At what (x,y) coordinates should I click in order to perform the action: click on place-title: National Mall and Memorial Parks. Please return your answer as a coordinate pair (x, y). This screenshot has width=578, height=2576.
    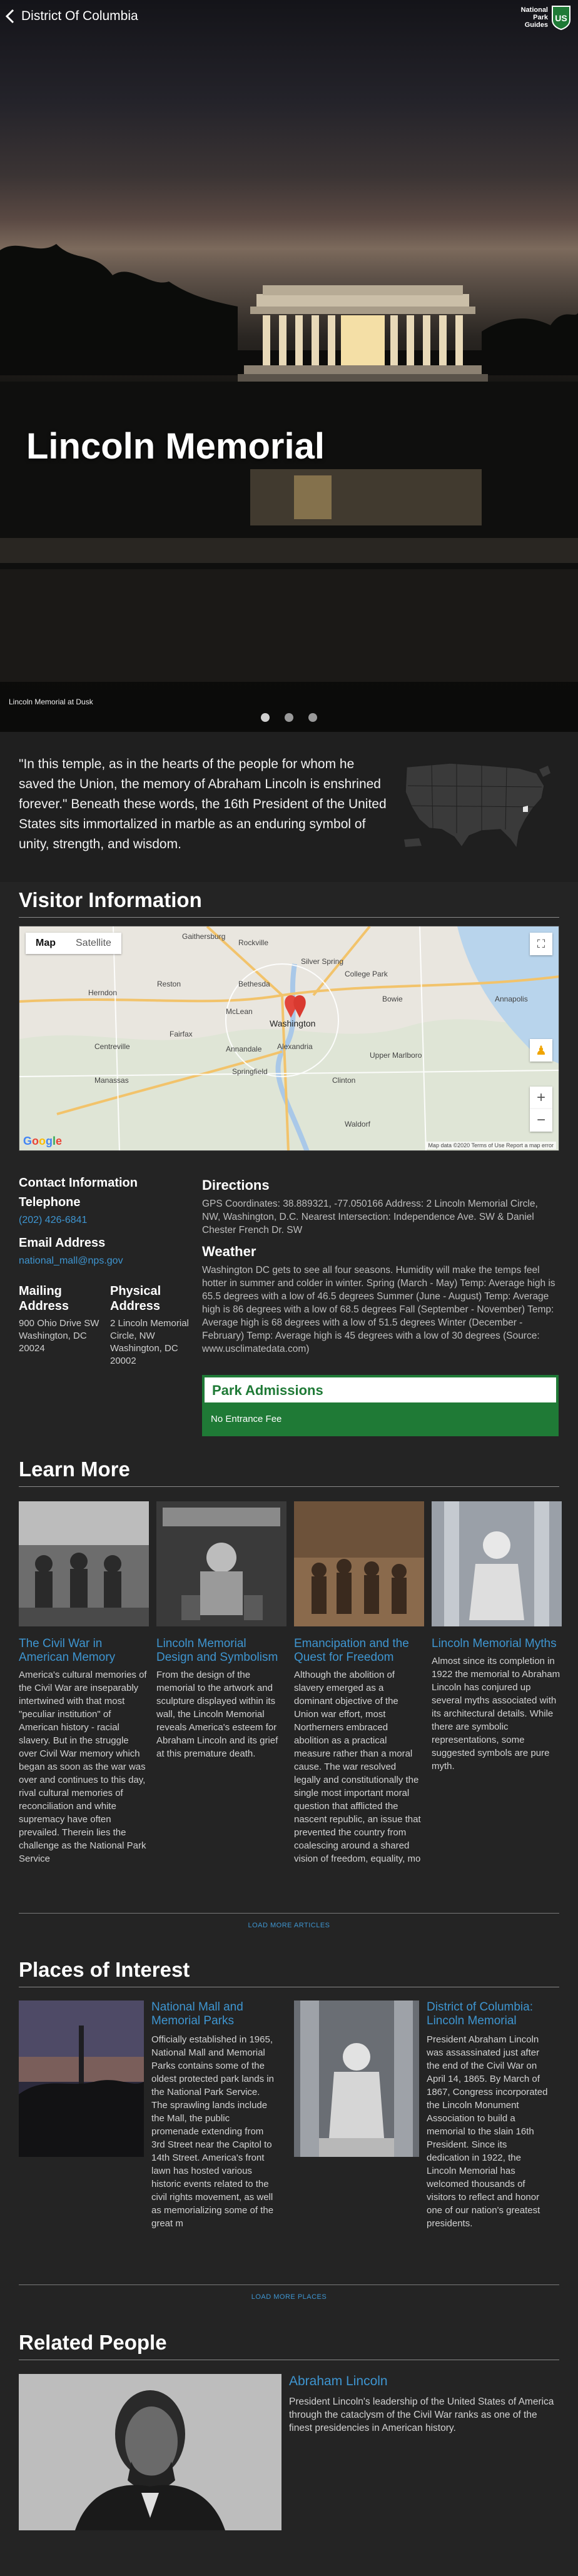
    Looking at the image, I should click on (213, 2014).